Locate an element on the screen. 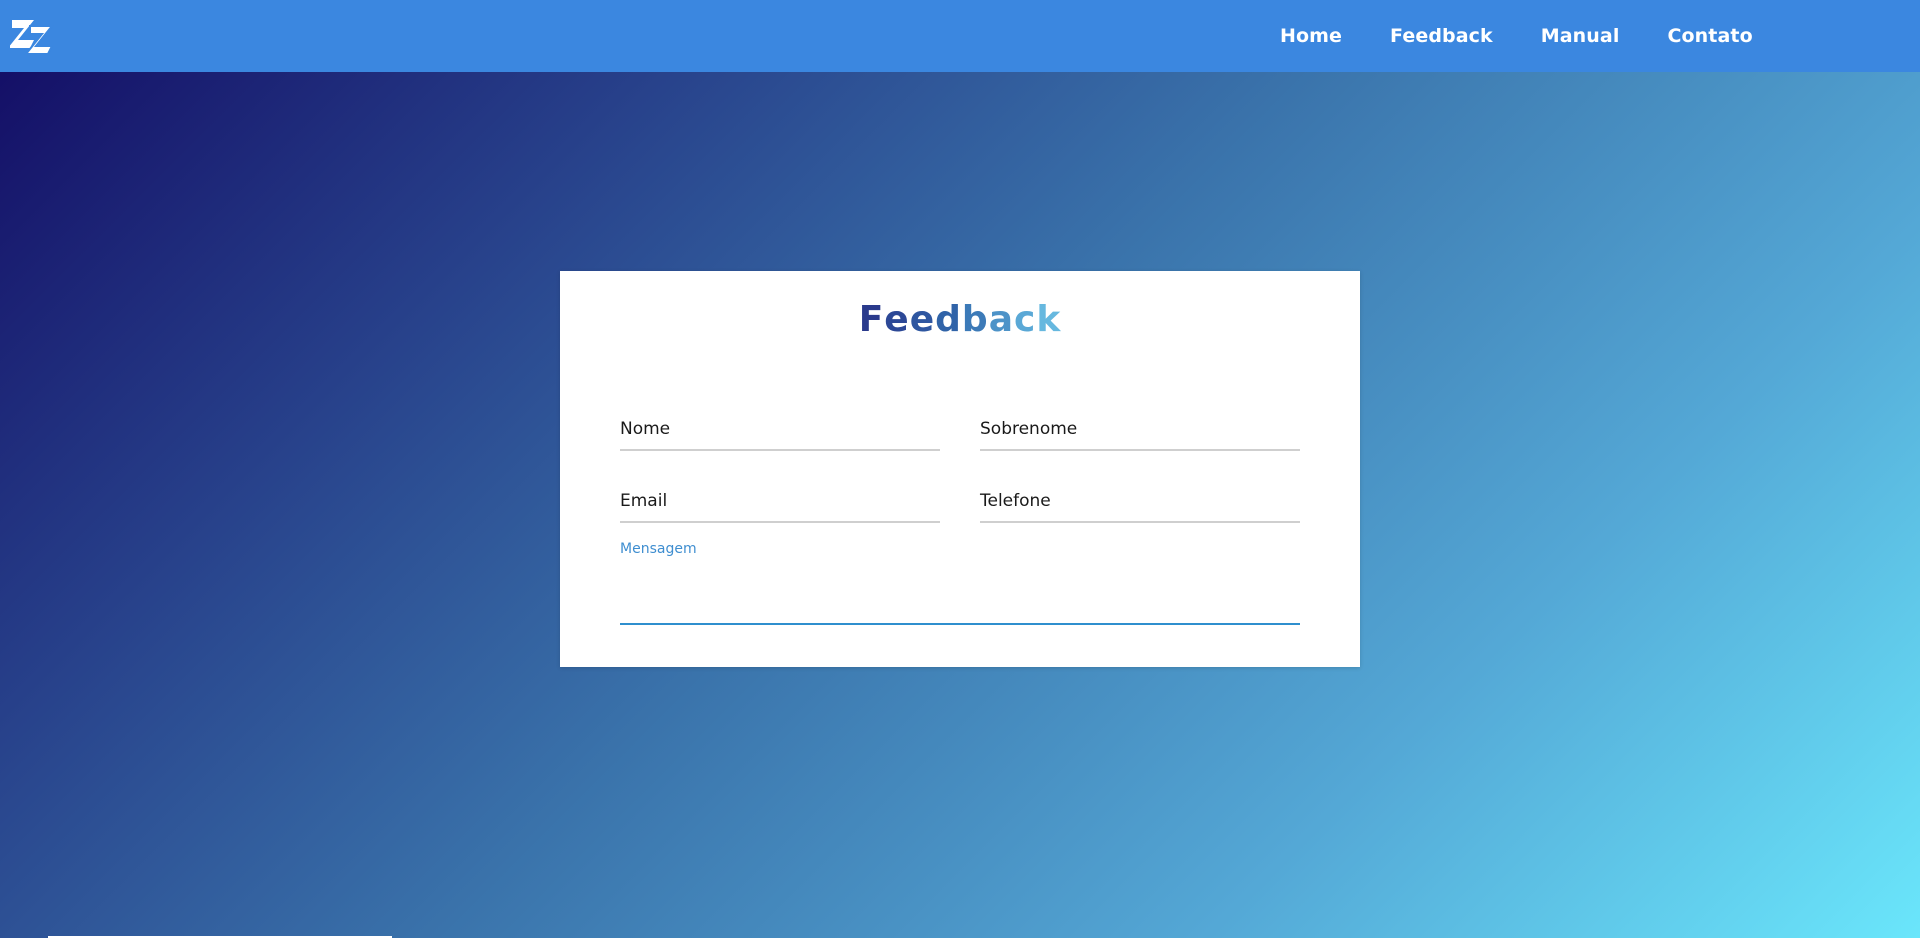 The width and height of the screenshot is (1920, 938). nome-input is located at coordinates (780, 430).